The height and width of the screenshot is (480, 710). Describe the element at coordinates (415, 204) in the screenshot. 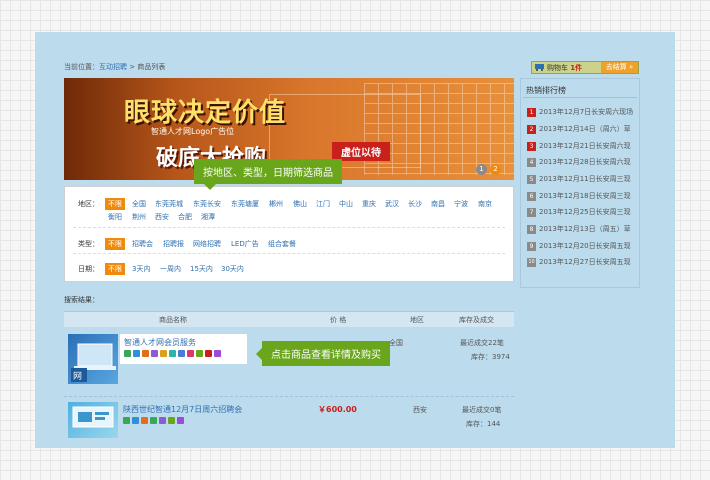

I see `filter-region-option: 长沙` at that location.